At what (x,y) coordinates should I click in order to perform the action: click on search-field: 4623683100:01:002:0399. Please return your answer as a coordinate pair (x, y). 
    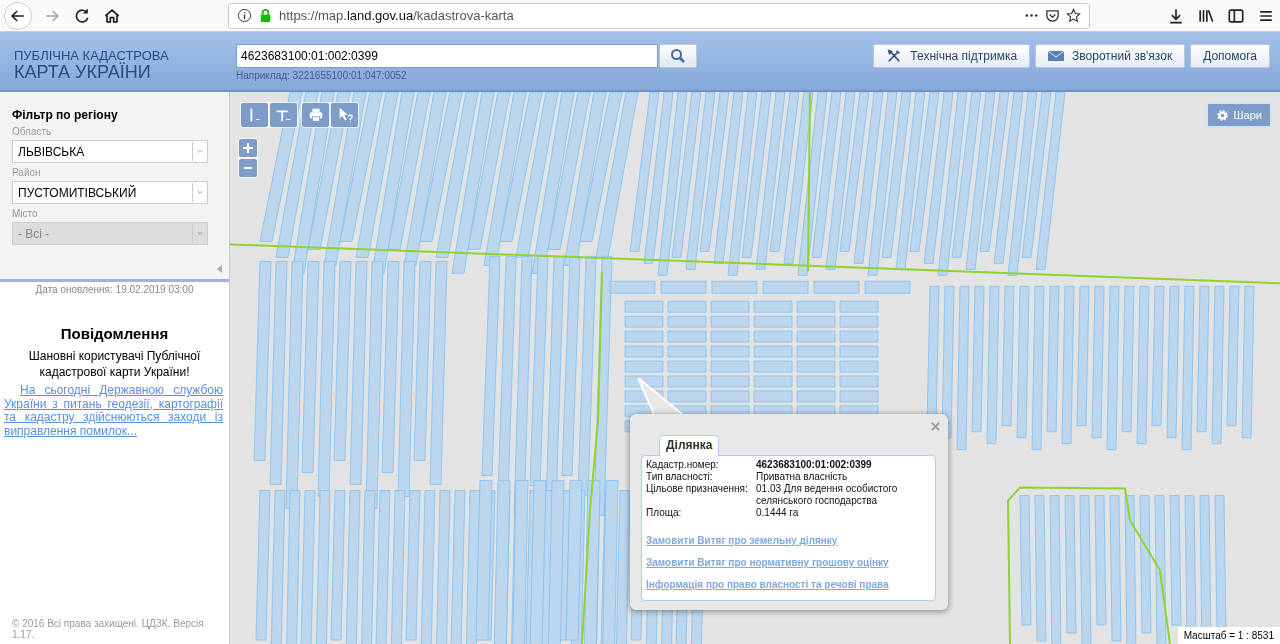
    Looking at the image, I should click on (447, 56).